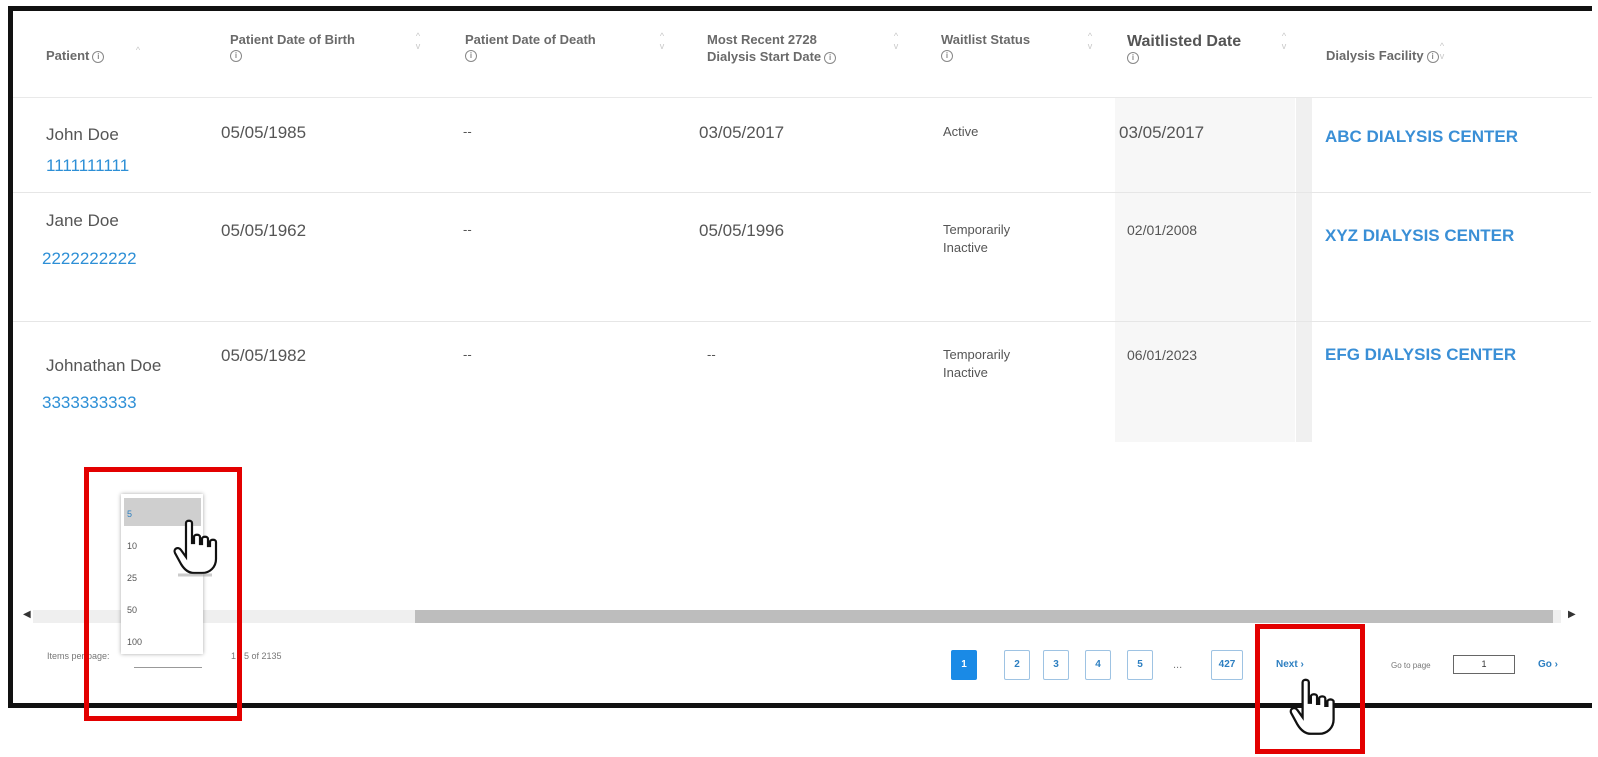 The width and height of the screenshot is (1598, 757). What do you see at coordinates (87, 166) in the screenshot?
I see `patient-id-link: 1111111111` at bounding box center [87, 166].